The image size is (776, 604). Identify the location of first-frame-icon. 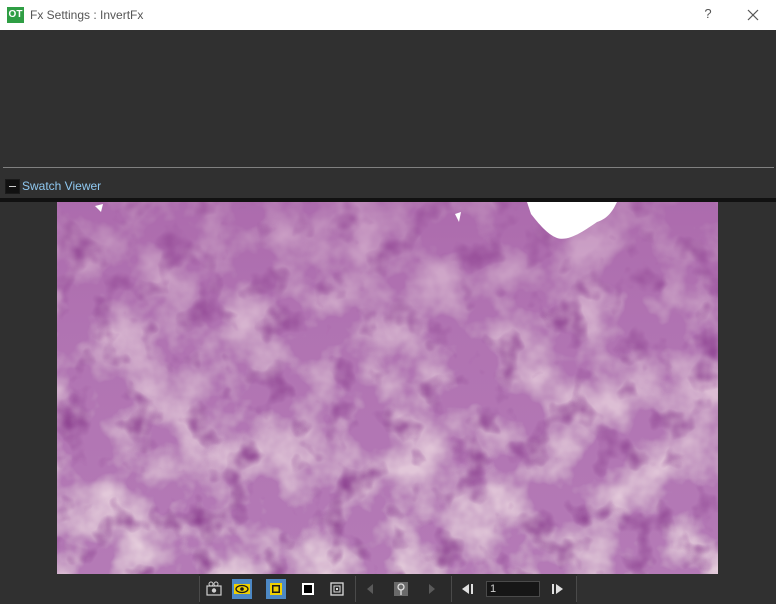
(467, 589).